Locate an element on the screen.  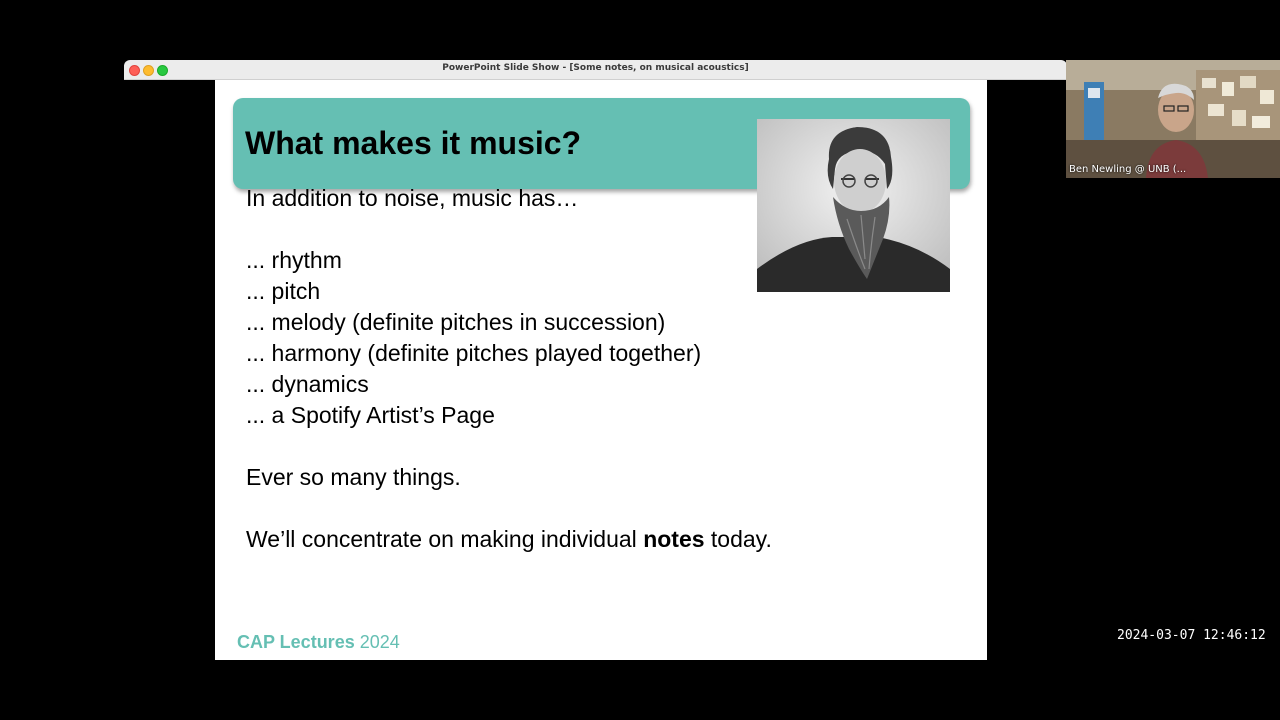
slide-title: What makes it music? is located at coordinates (413, 143).